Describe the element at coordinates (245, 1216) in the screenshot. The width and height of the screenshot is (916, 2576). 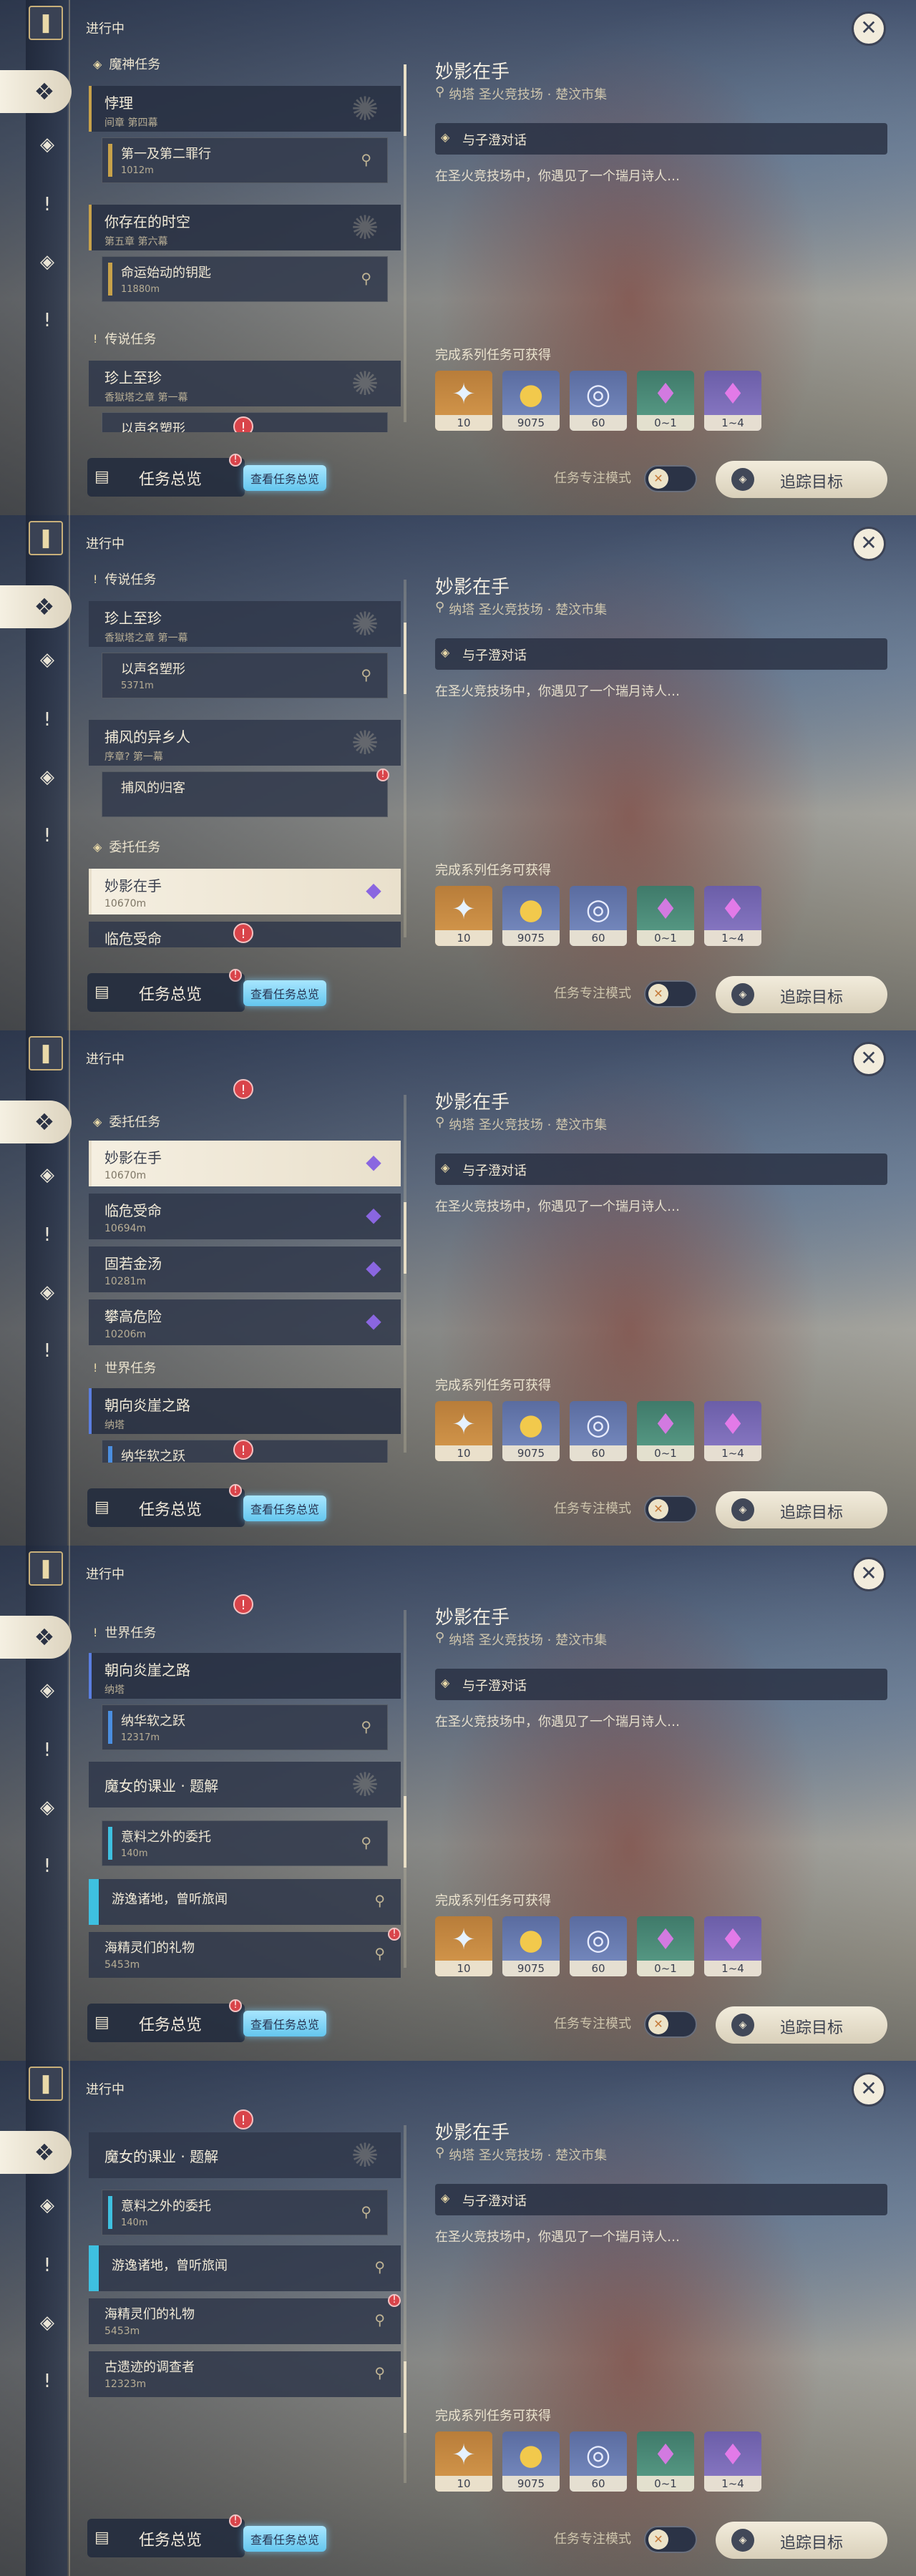
I see `quest-card: 临危受命 10694m ◆` at that location.